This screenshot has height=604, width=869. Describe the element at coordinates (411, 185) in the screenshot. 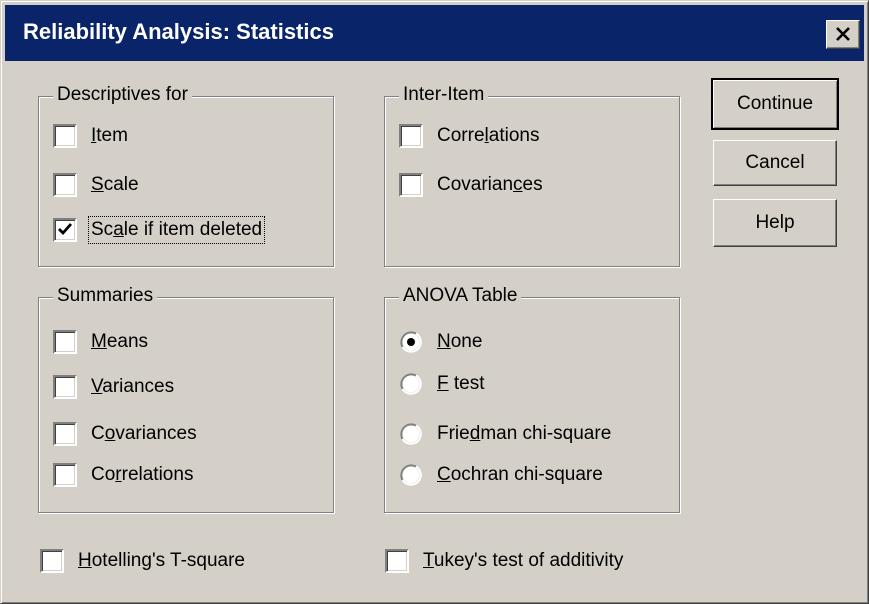

I see `inter-item-covariances-checkbox` at that location.